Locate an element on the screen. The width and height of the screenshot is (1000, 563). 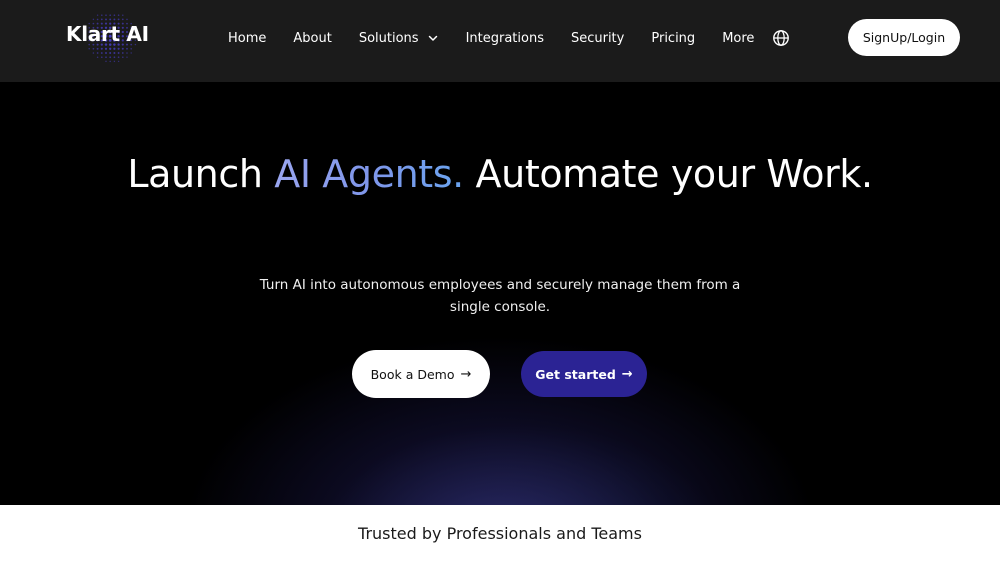
book-demo-label: Book a Demo is located at coordinates (412, 374).